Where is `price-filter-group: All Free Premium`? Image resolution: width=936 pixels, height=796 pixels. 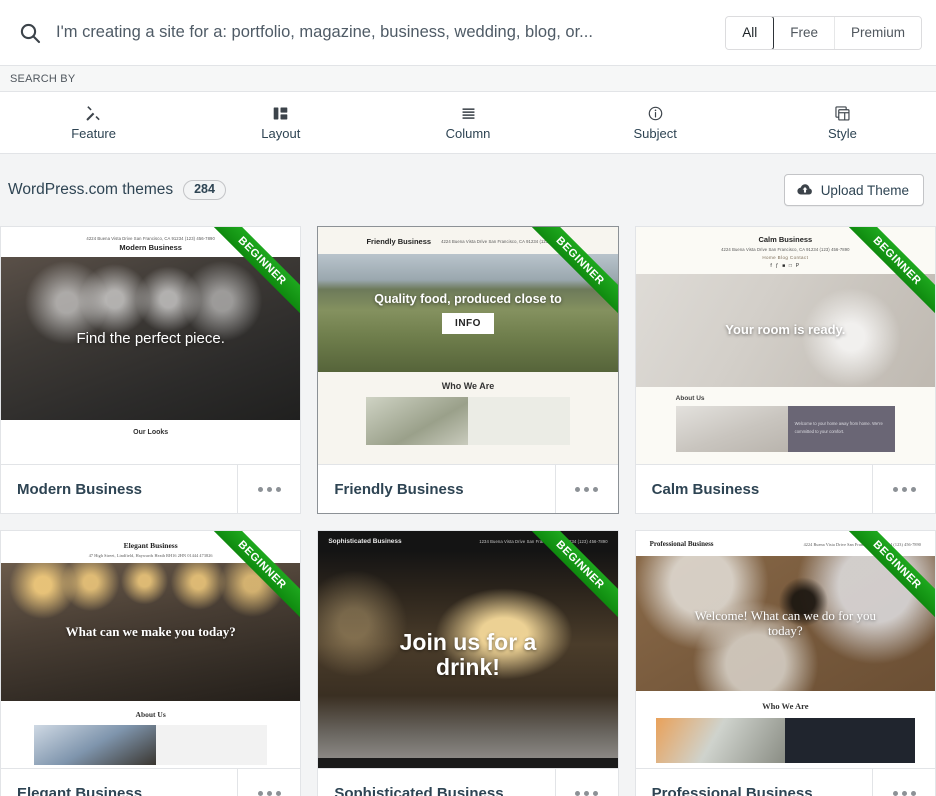
price-filter-group: All Free Premium is located at coordinates (823, 32).